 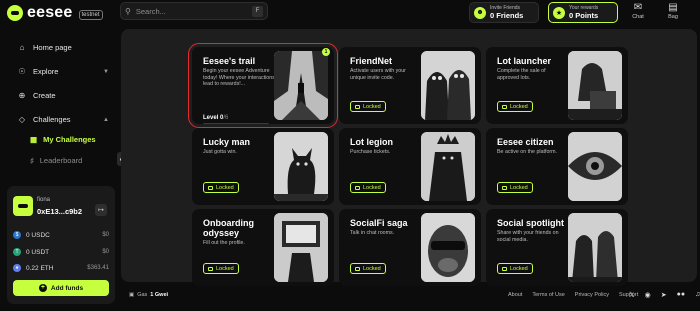 I want to click on balance-row: ♦ 0.22 ETH $363.41, so click(x=61, y=268).